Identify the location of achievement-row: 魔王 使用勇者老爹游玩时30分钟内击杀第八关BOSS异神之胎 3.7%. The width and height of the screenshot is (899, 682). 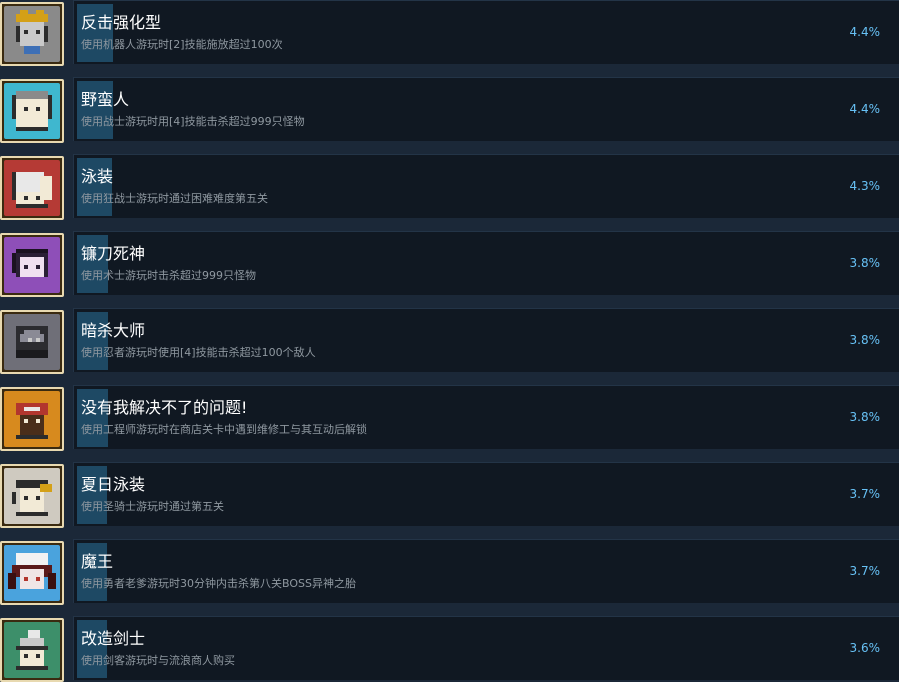
(449, 572).